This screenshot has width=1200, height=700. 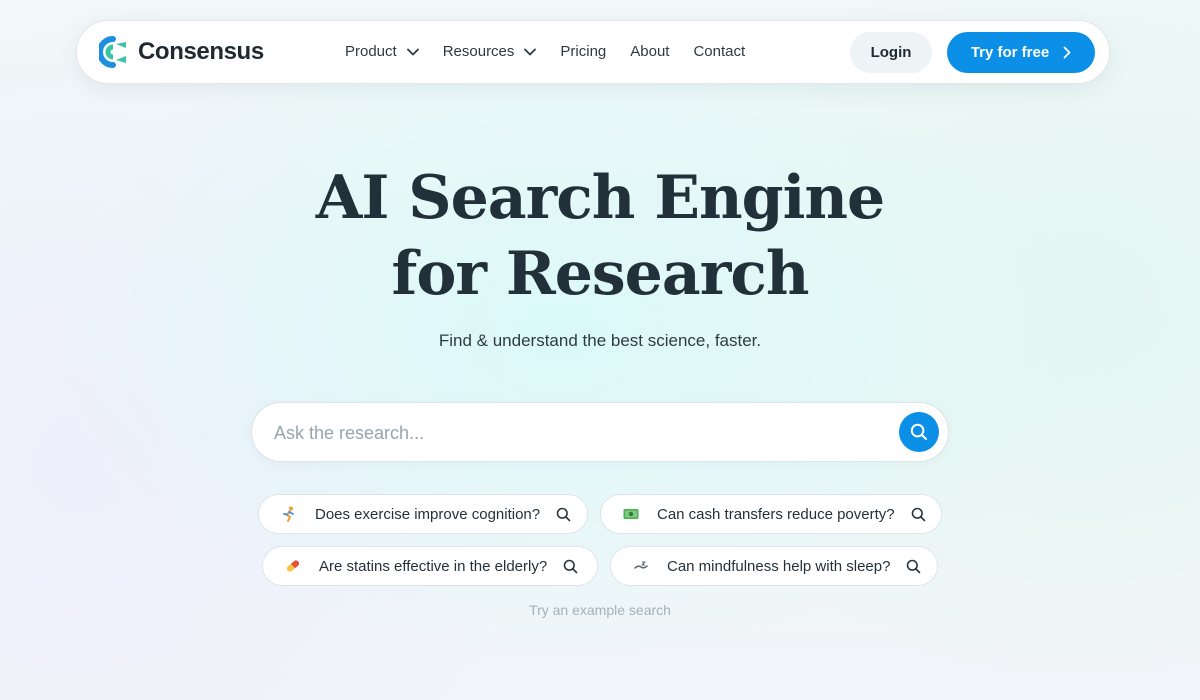 I want to click on example-search-chip: Does exercise improve cognition?, so click(x=423, y=514).